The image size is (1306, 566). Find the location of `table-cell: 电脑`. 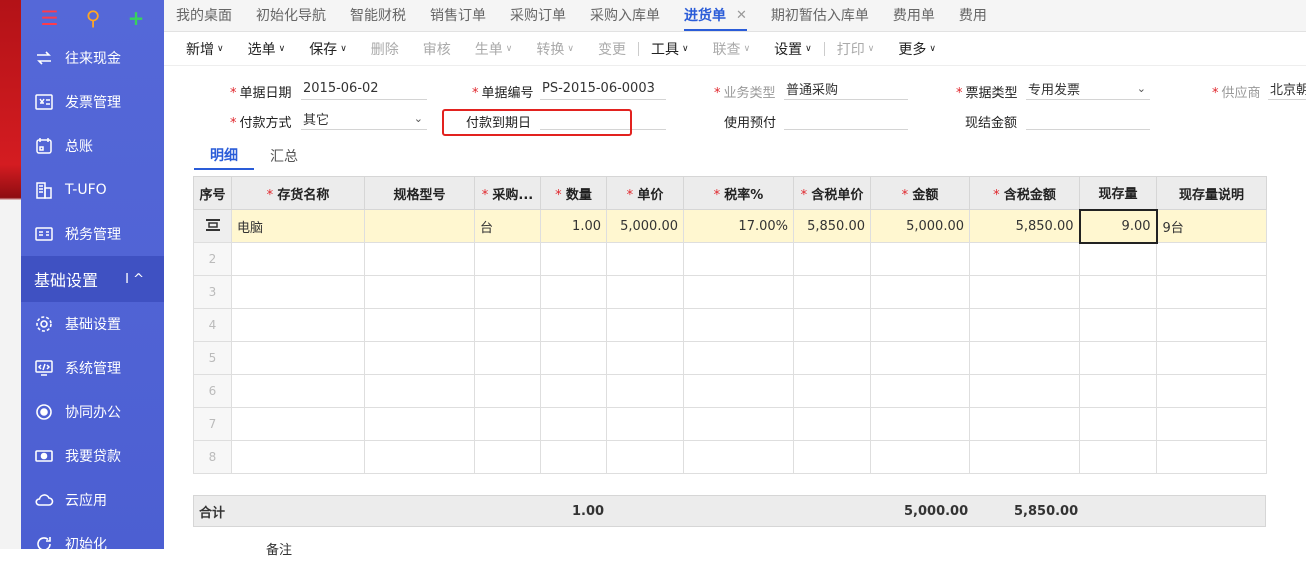

table-cell: 电脑 is located at coordinates (298, 226).